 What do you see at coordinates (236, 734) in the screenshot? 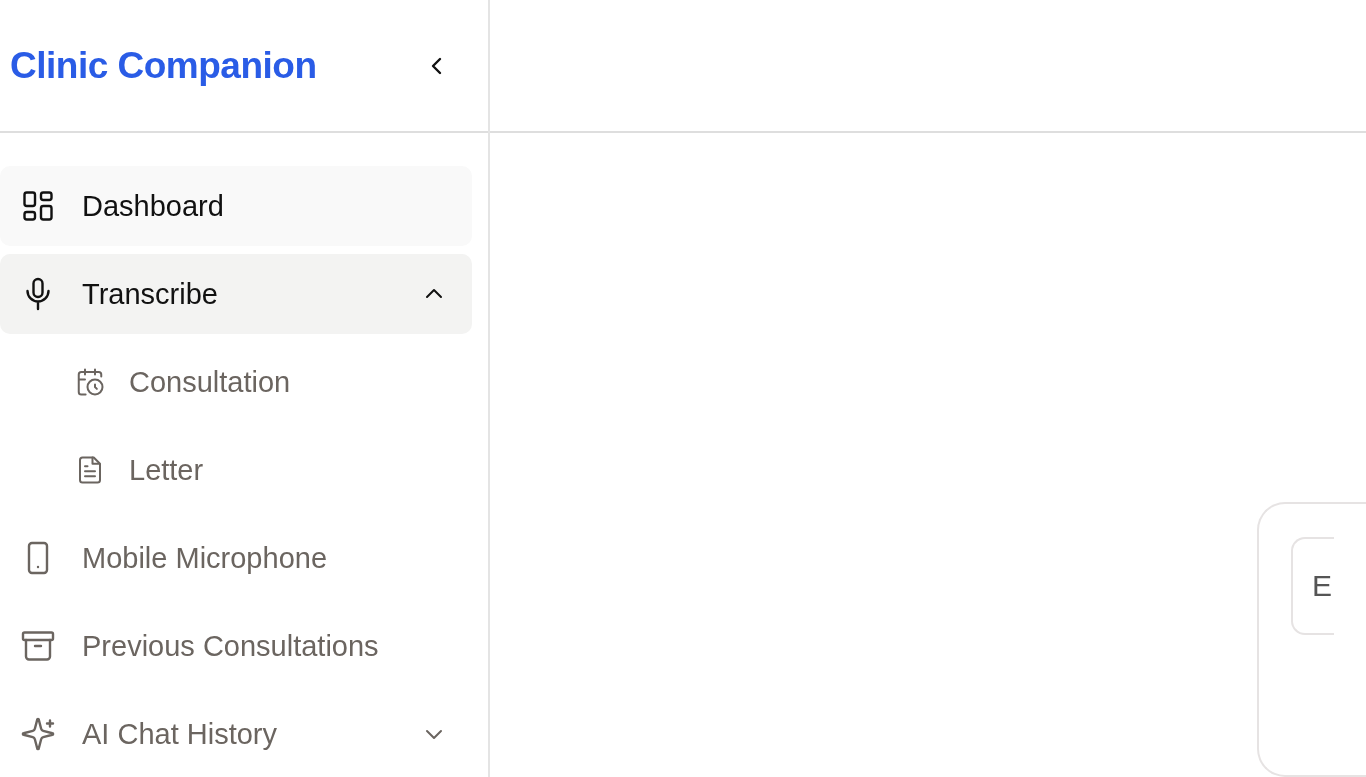
I see `sidebar-item: AI Chat History` at bounding box center [236, 734].